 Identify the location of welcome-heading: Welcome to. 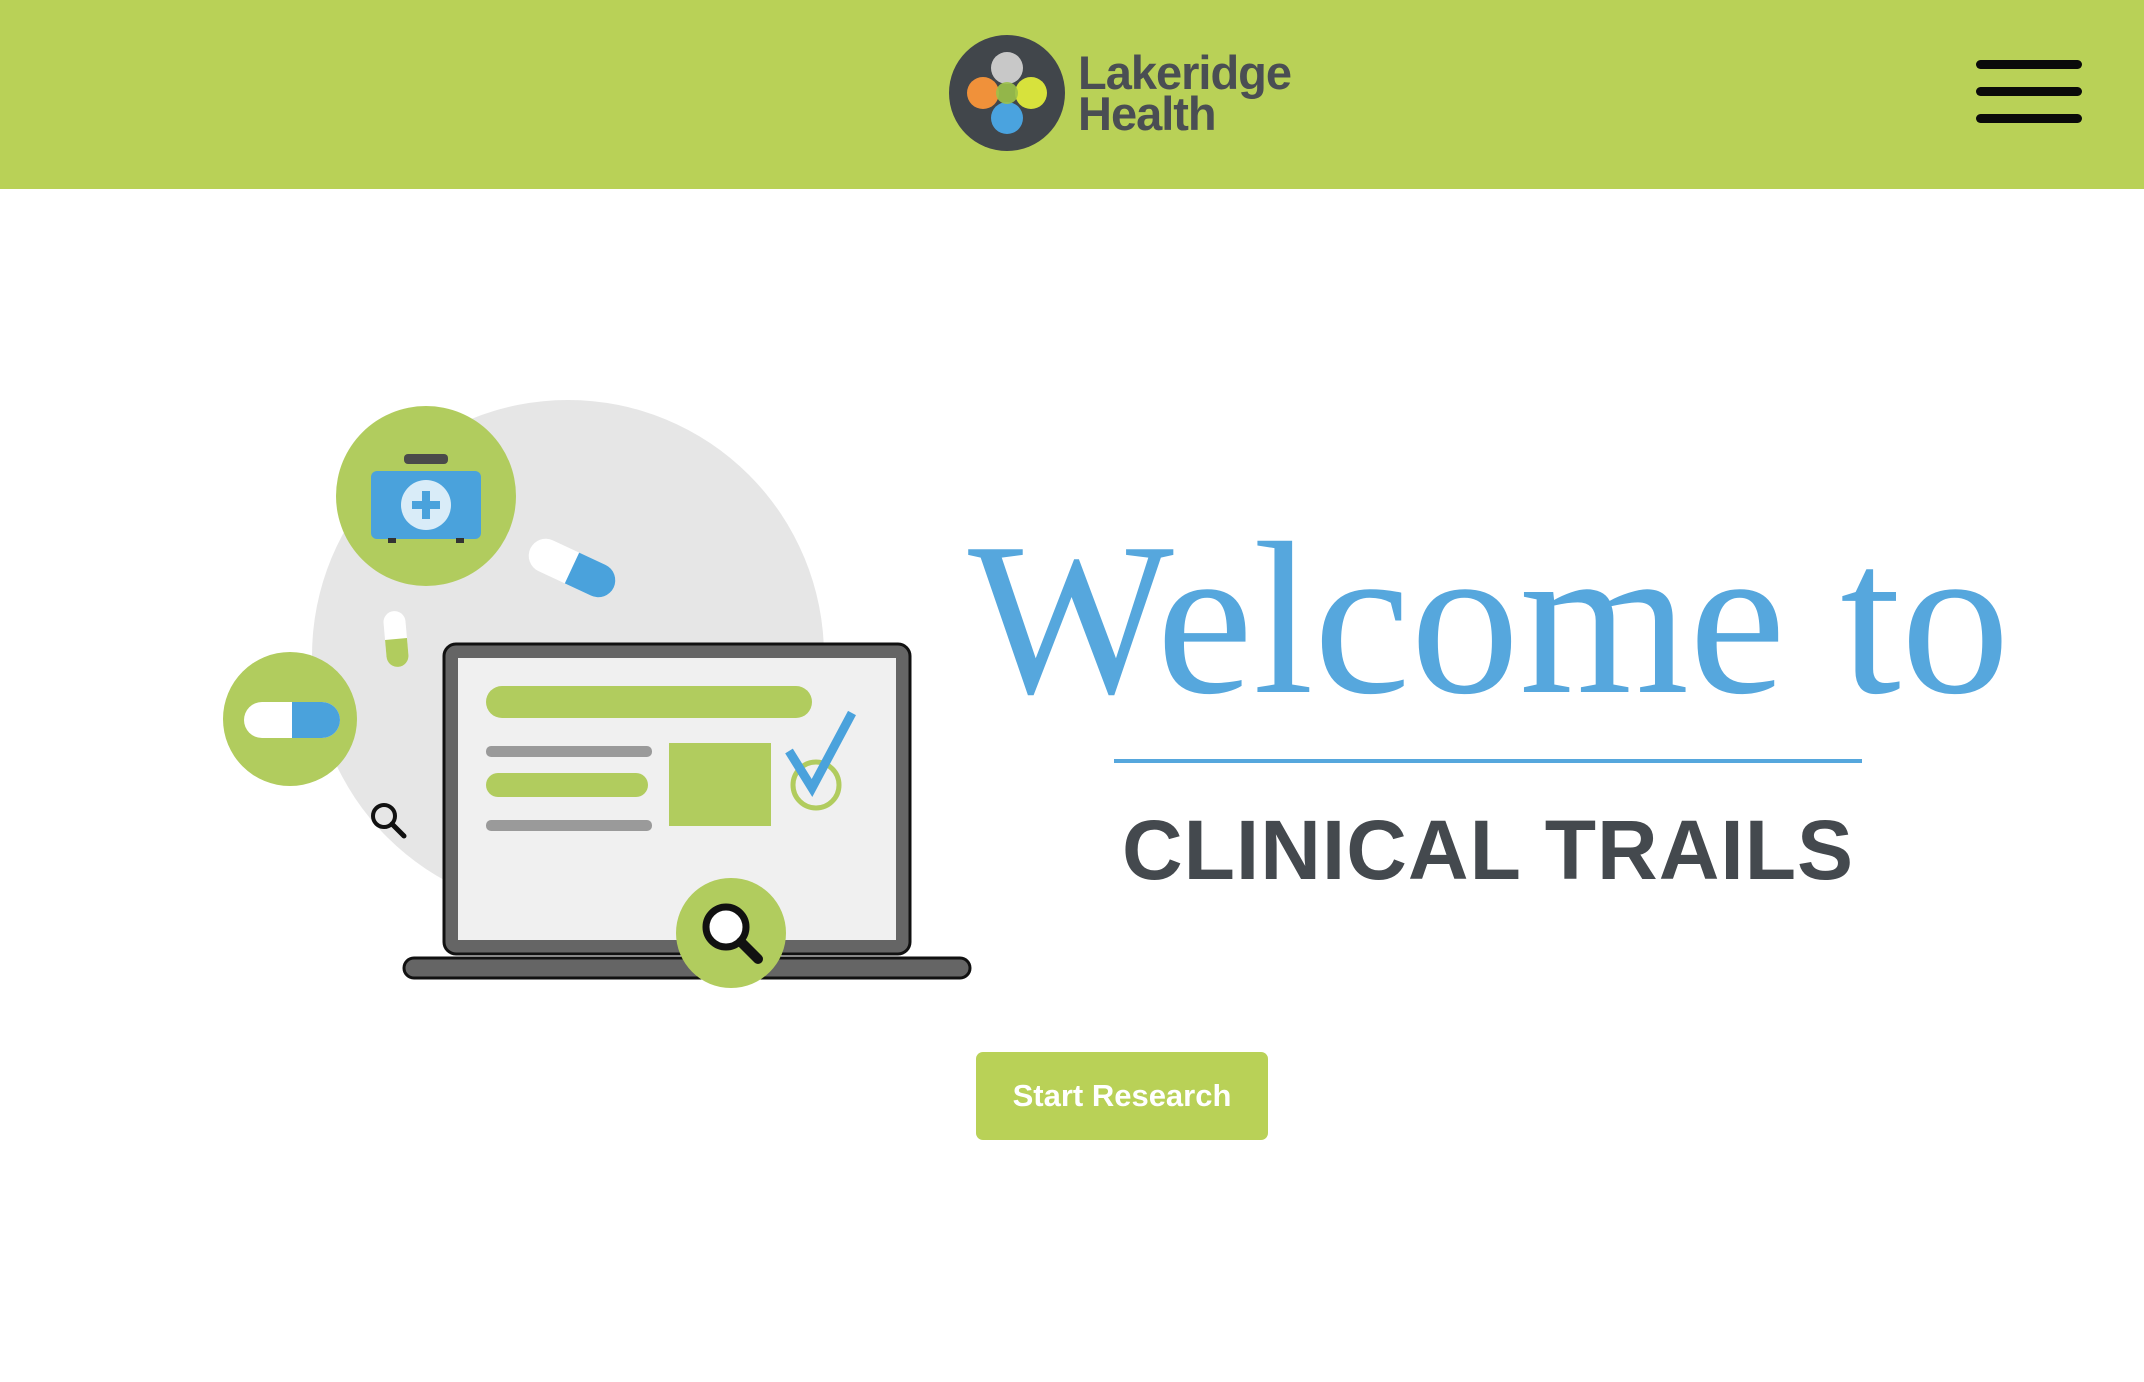
(1489, 619).